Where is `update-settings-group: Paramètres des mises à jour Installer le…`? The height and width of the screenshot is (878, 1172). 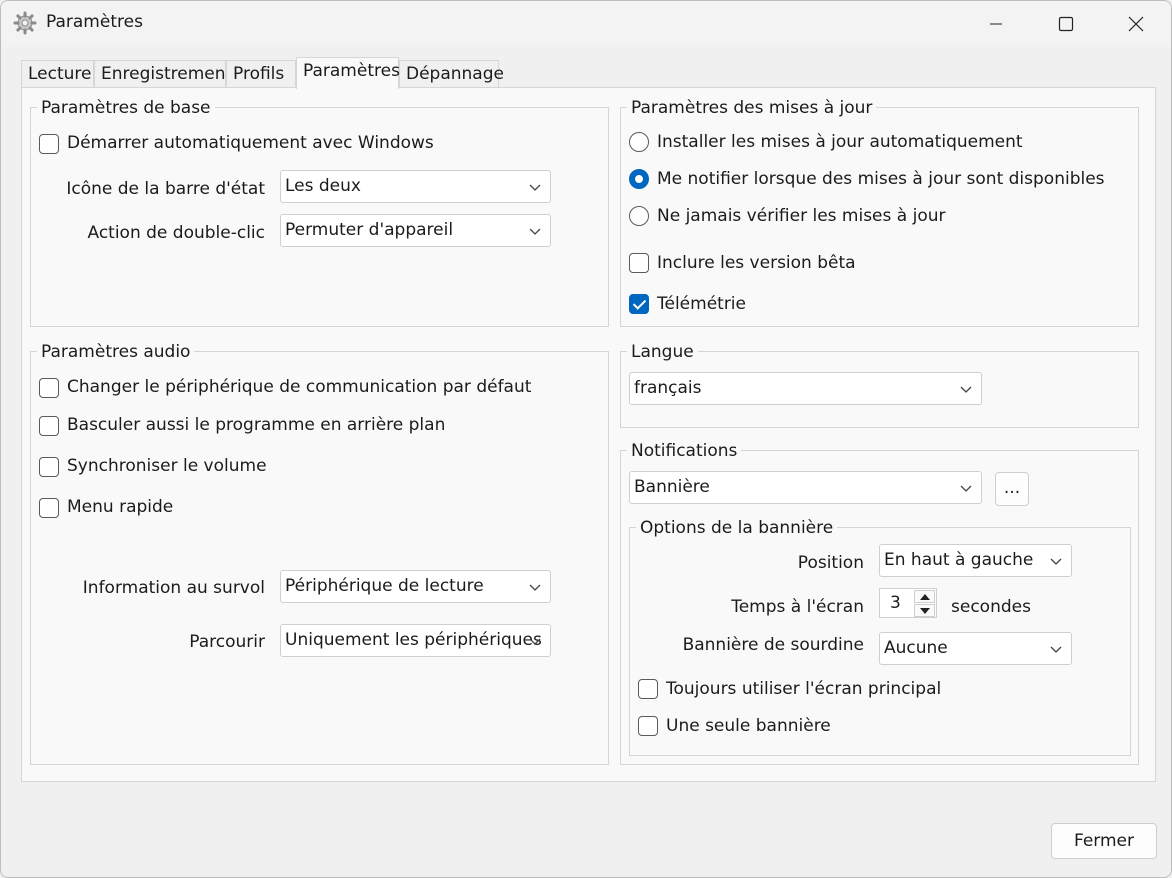 update-settings-group: Paramètres des mises à jour Installer le… is located at coordinates (879, 212).